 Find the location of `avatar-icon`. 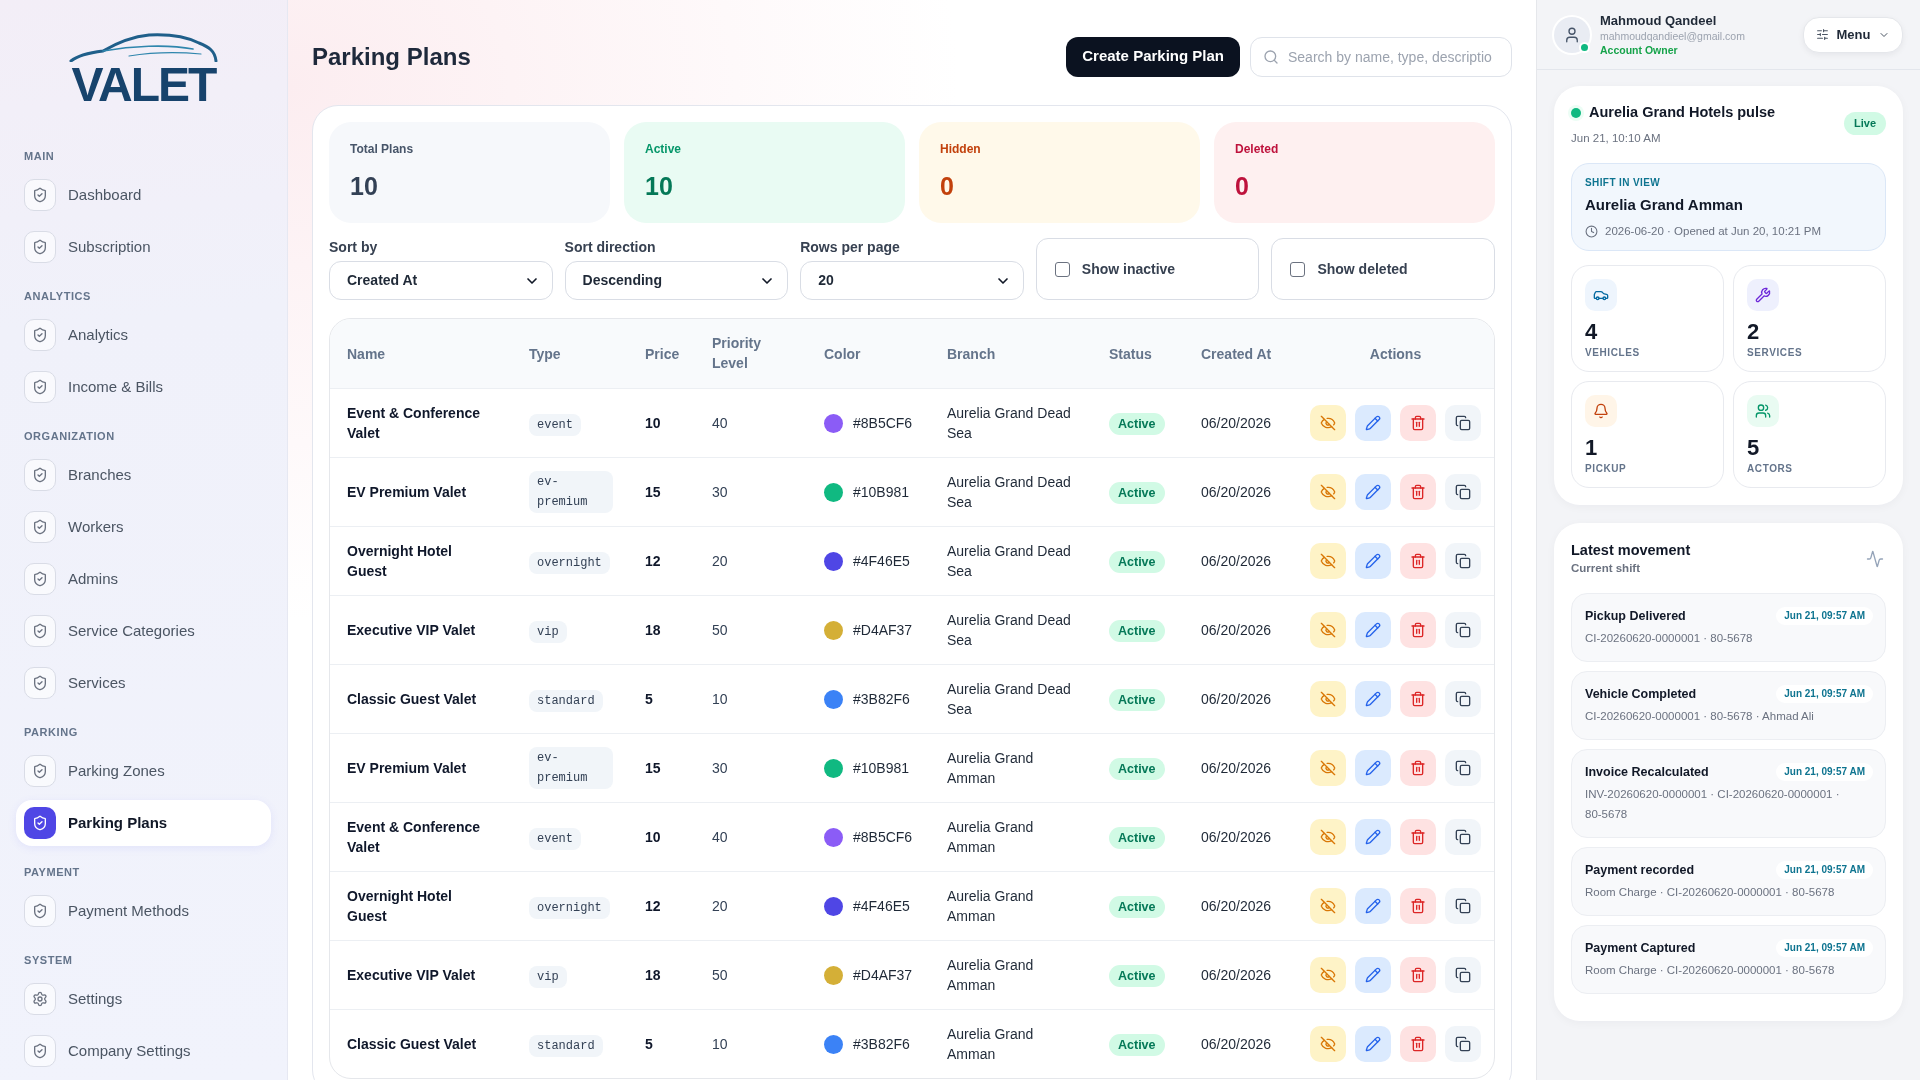

avatar-icon is located at coordinates (1572, 34).